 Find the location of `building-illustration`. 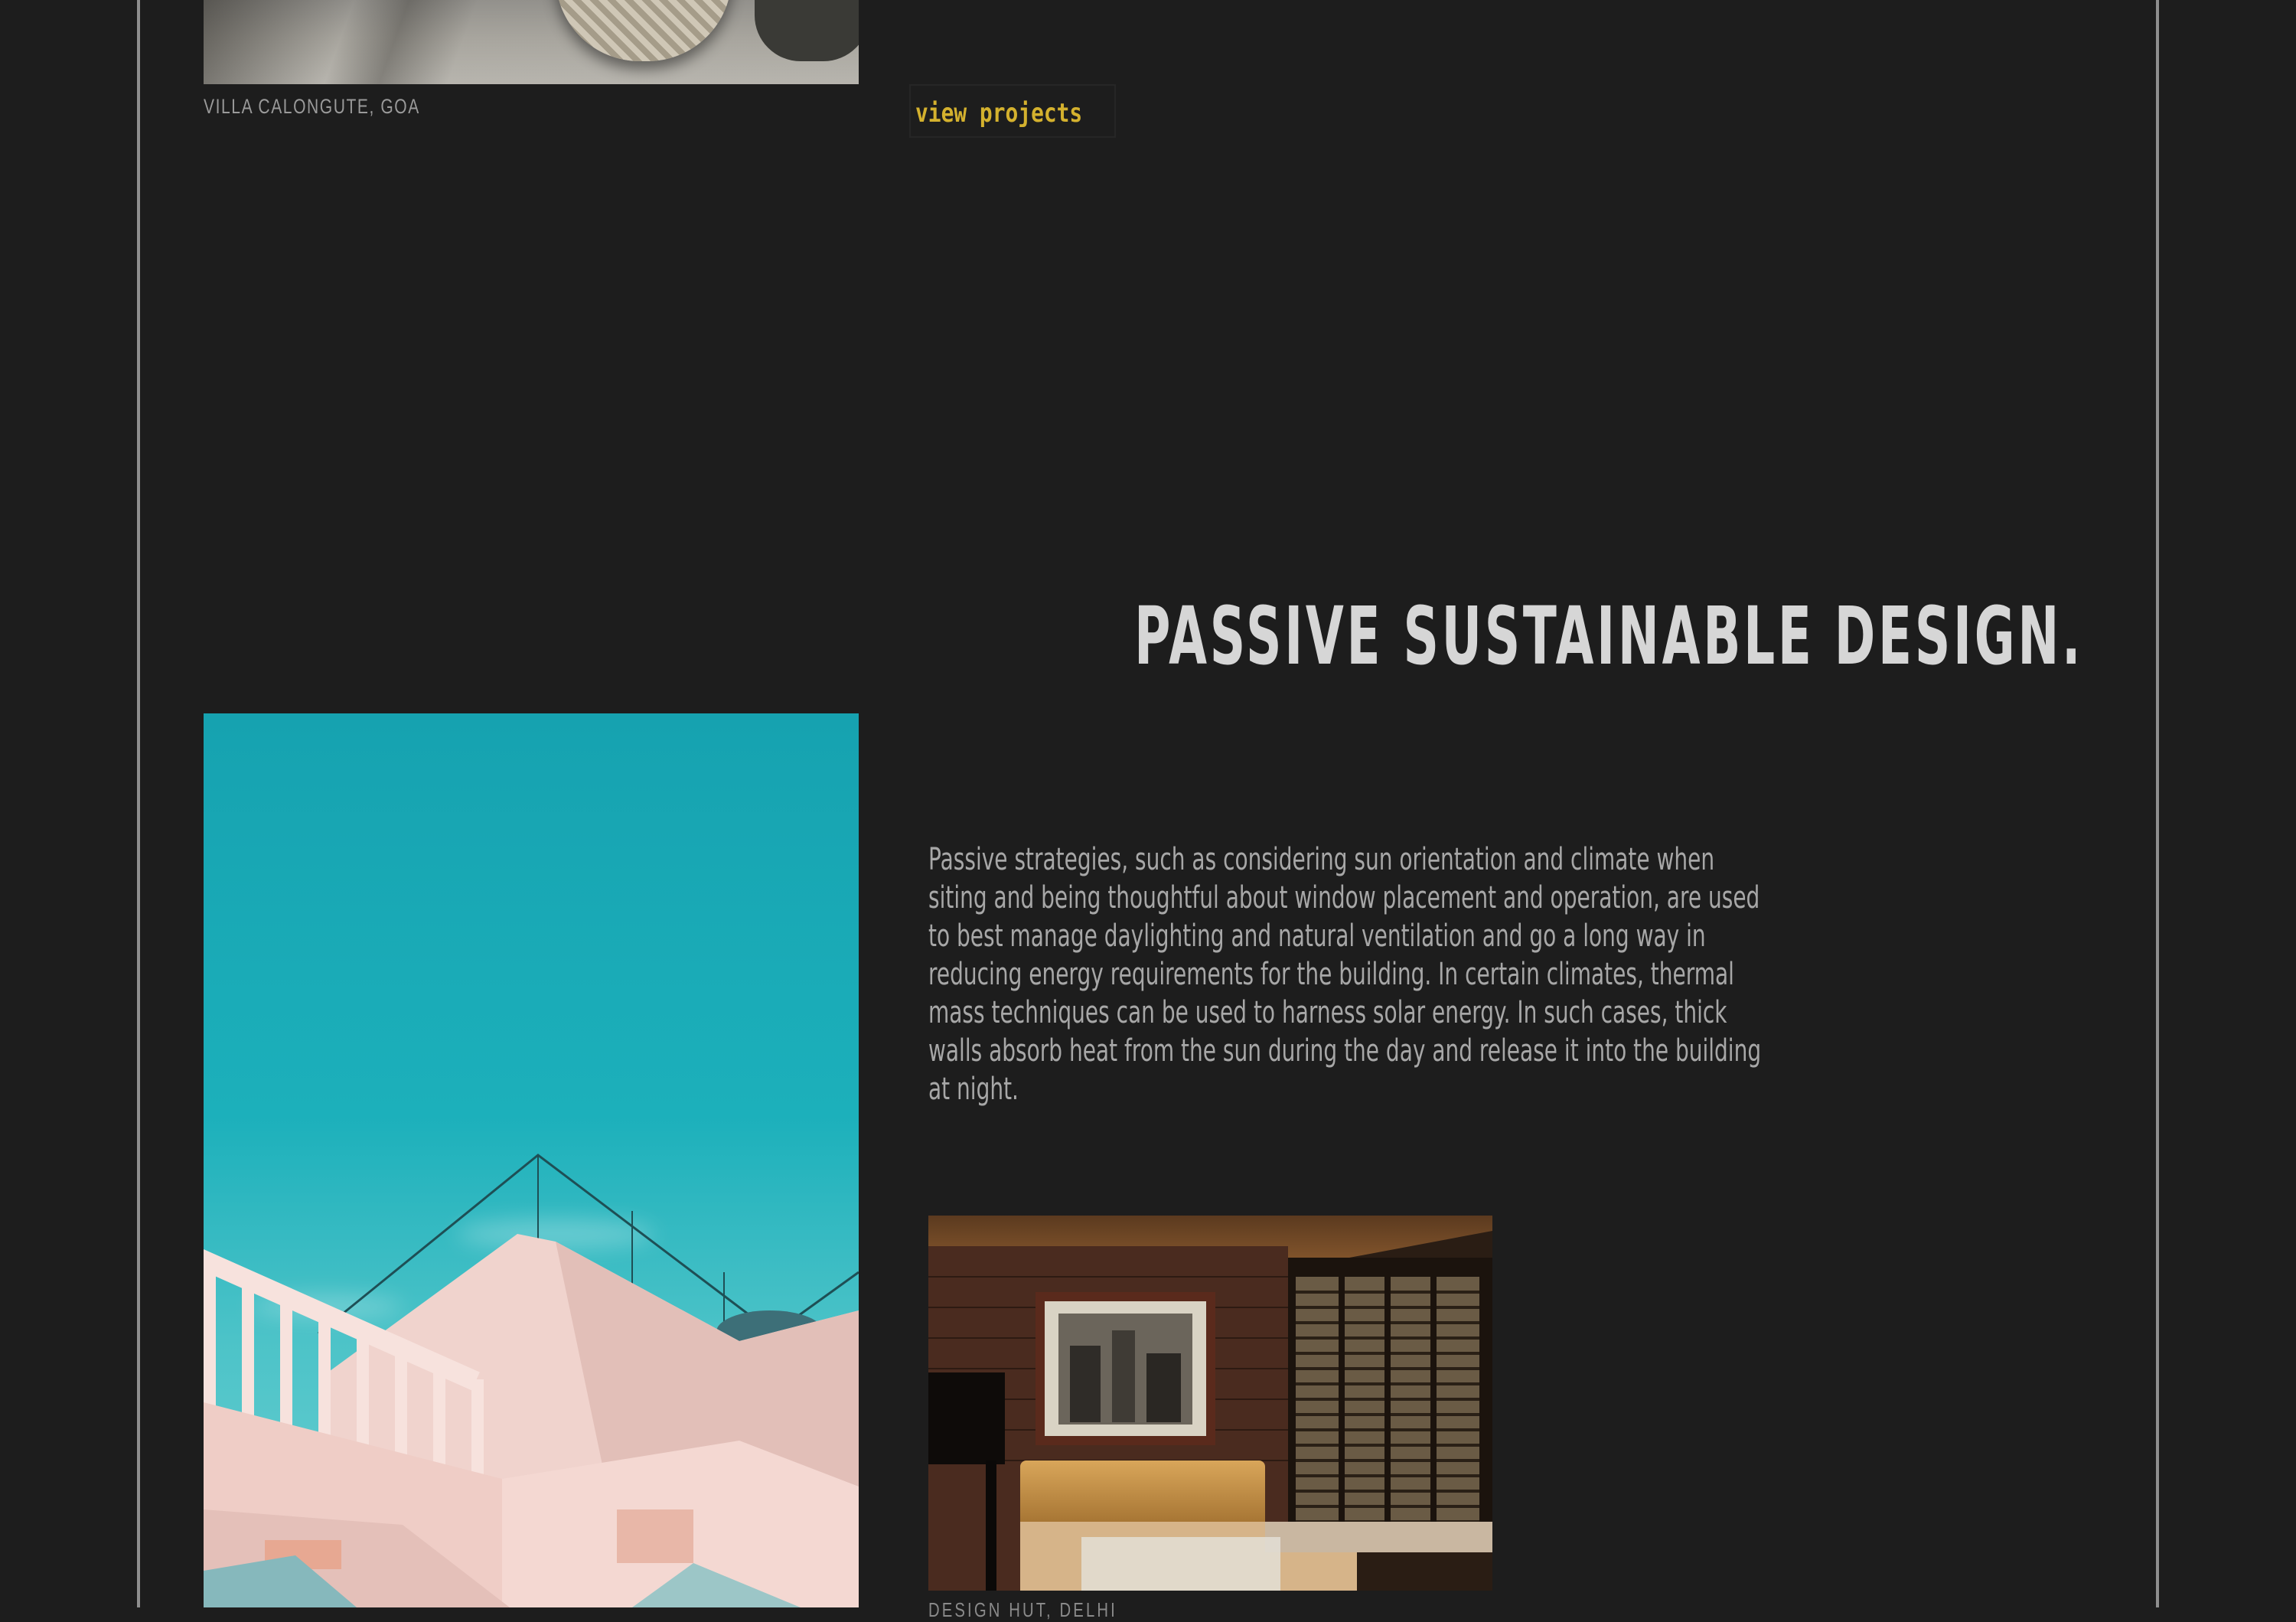

building-illustration is located at coordinates (531, 1380).